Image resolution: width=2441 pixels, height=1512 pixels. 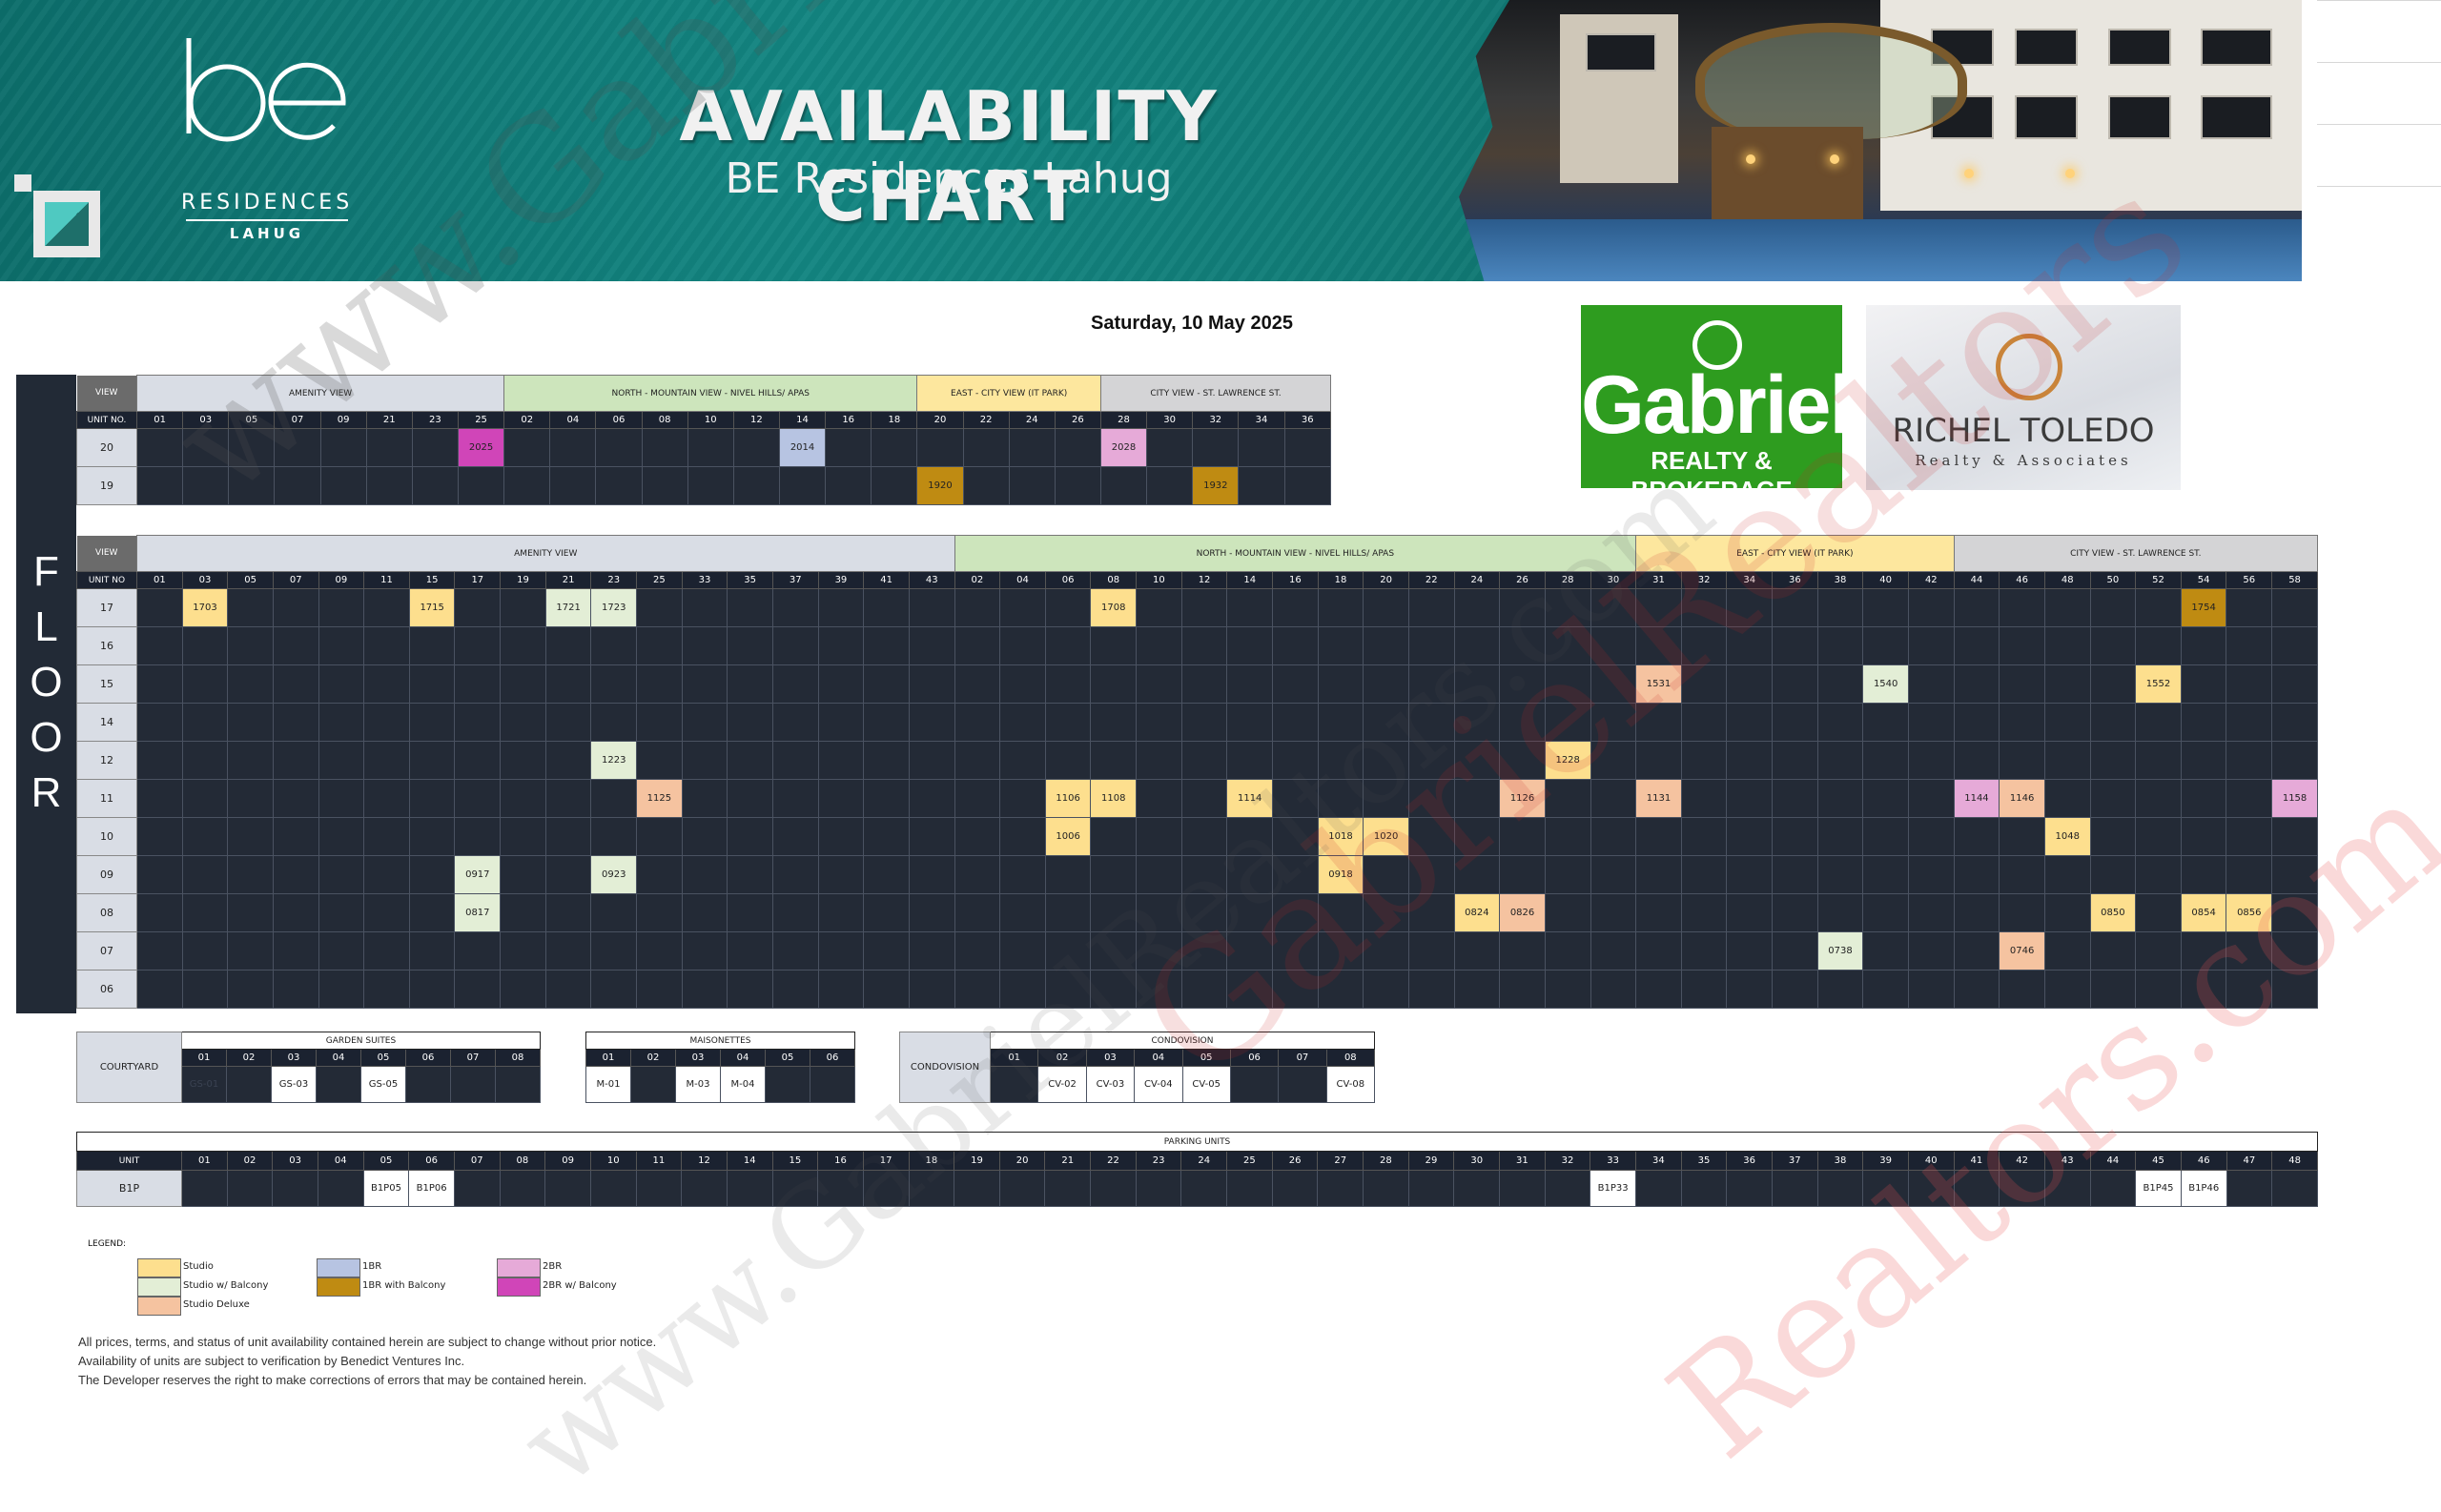 I want to click on available-unit: 1552, so click(x=2158, y=684).